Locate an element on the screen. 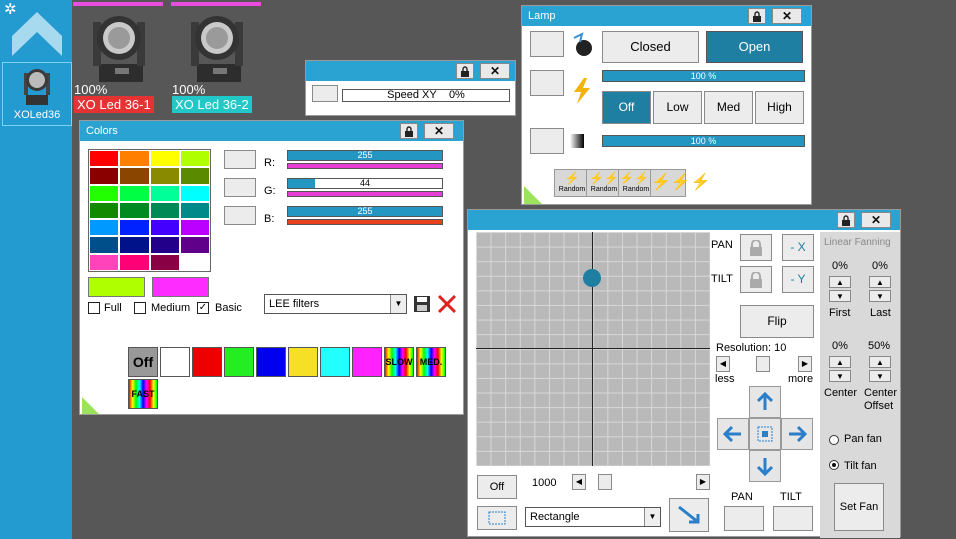 The image size is (956, 539). move-up-button is located at coordinates (765, 402).